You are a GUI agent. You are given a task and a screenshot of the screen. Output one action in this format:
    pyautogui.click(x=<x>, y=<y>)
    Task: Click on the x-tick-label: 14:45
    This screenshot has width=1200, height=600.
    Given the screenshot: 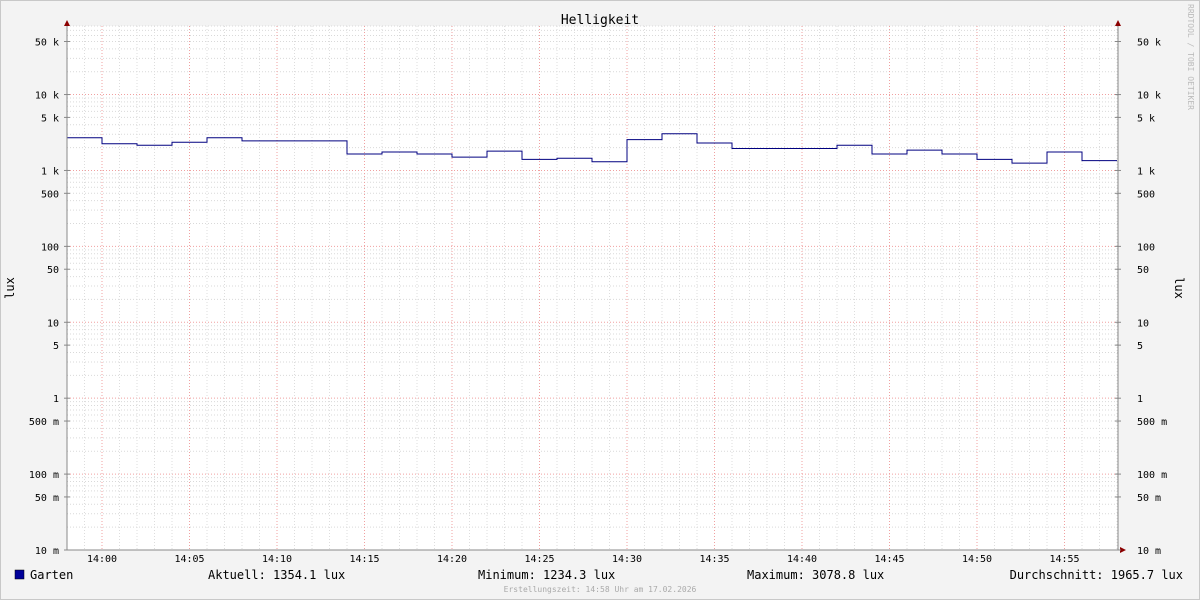 What is the action you would take?
    pyautogui.click(x=889, y=559)
    